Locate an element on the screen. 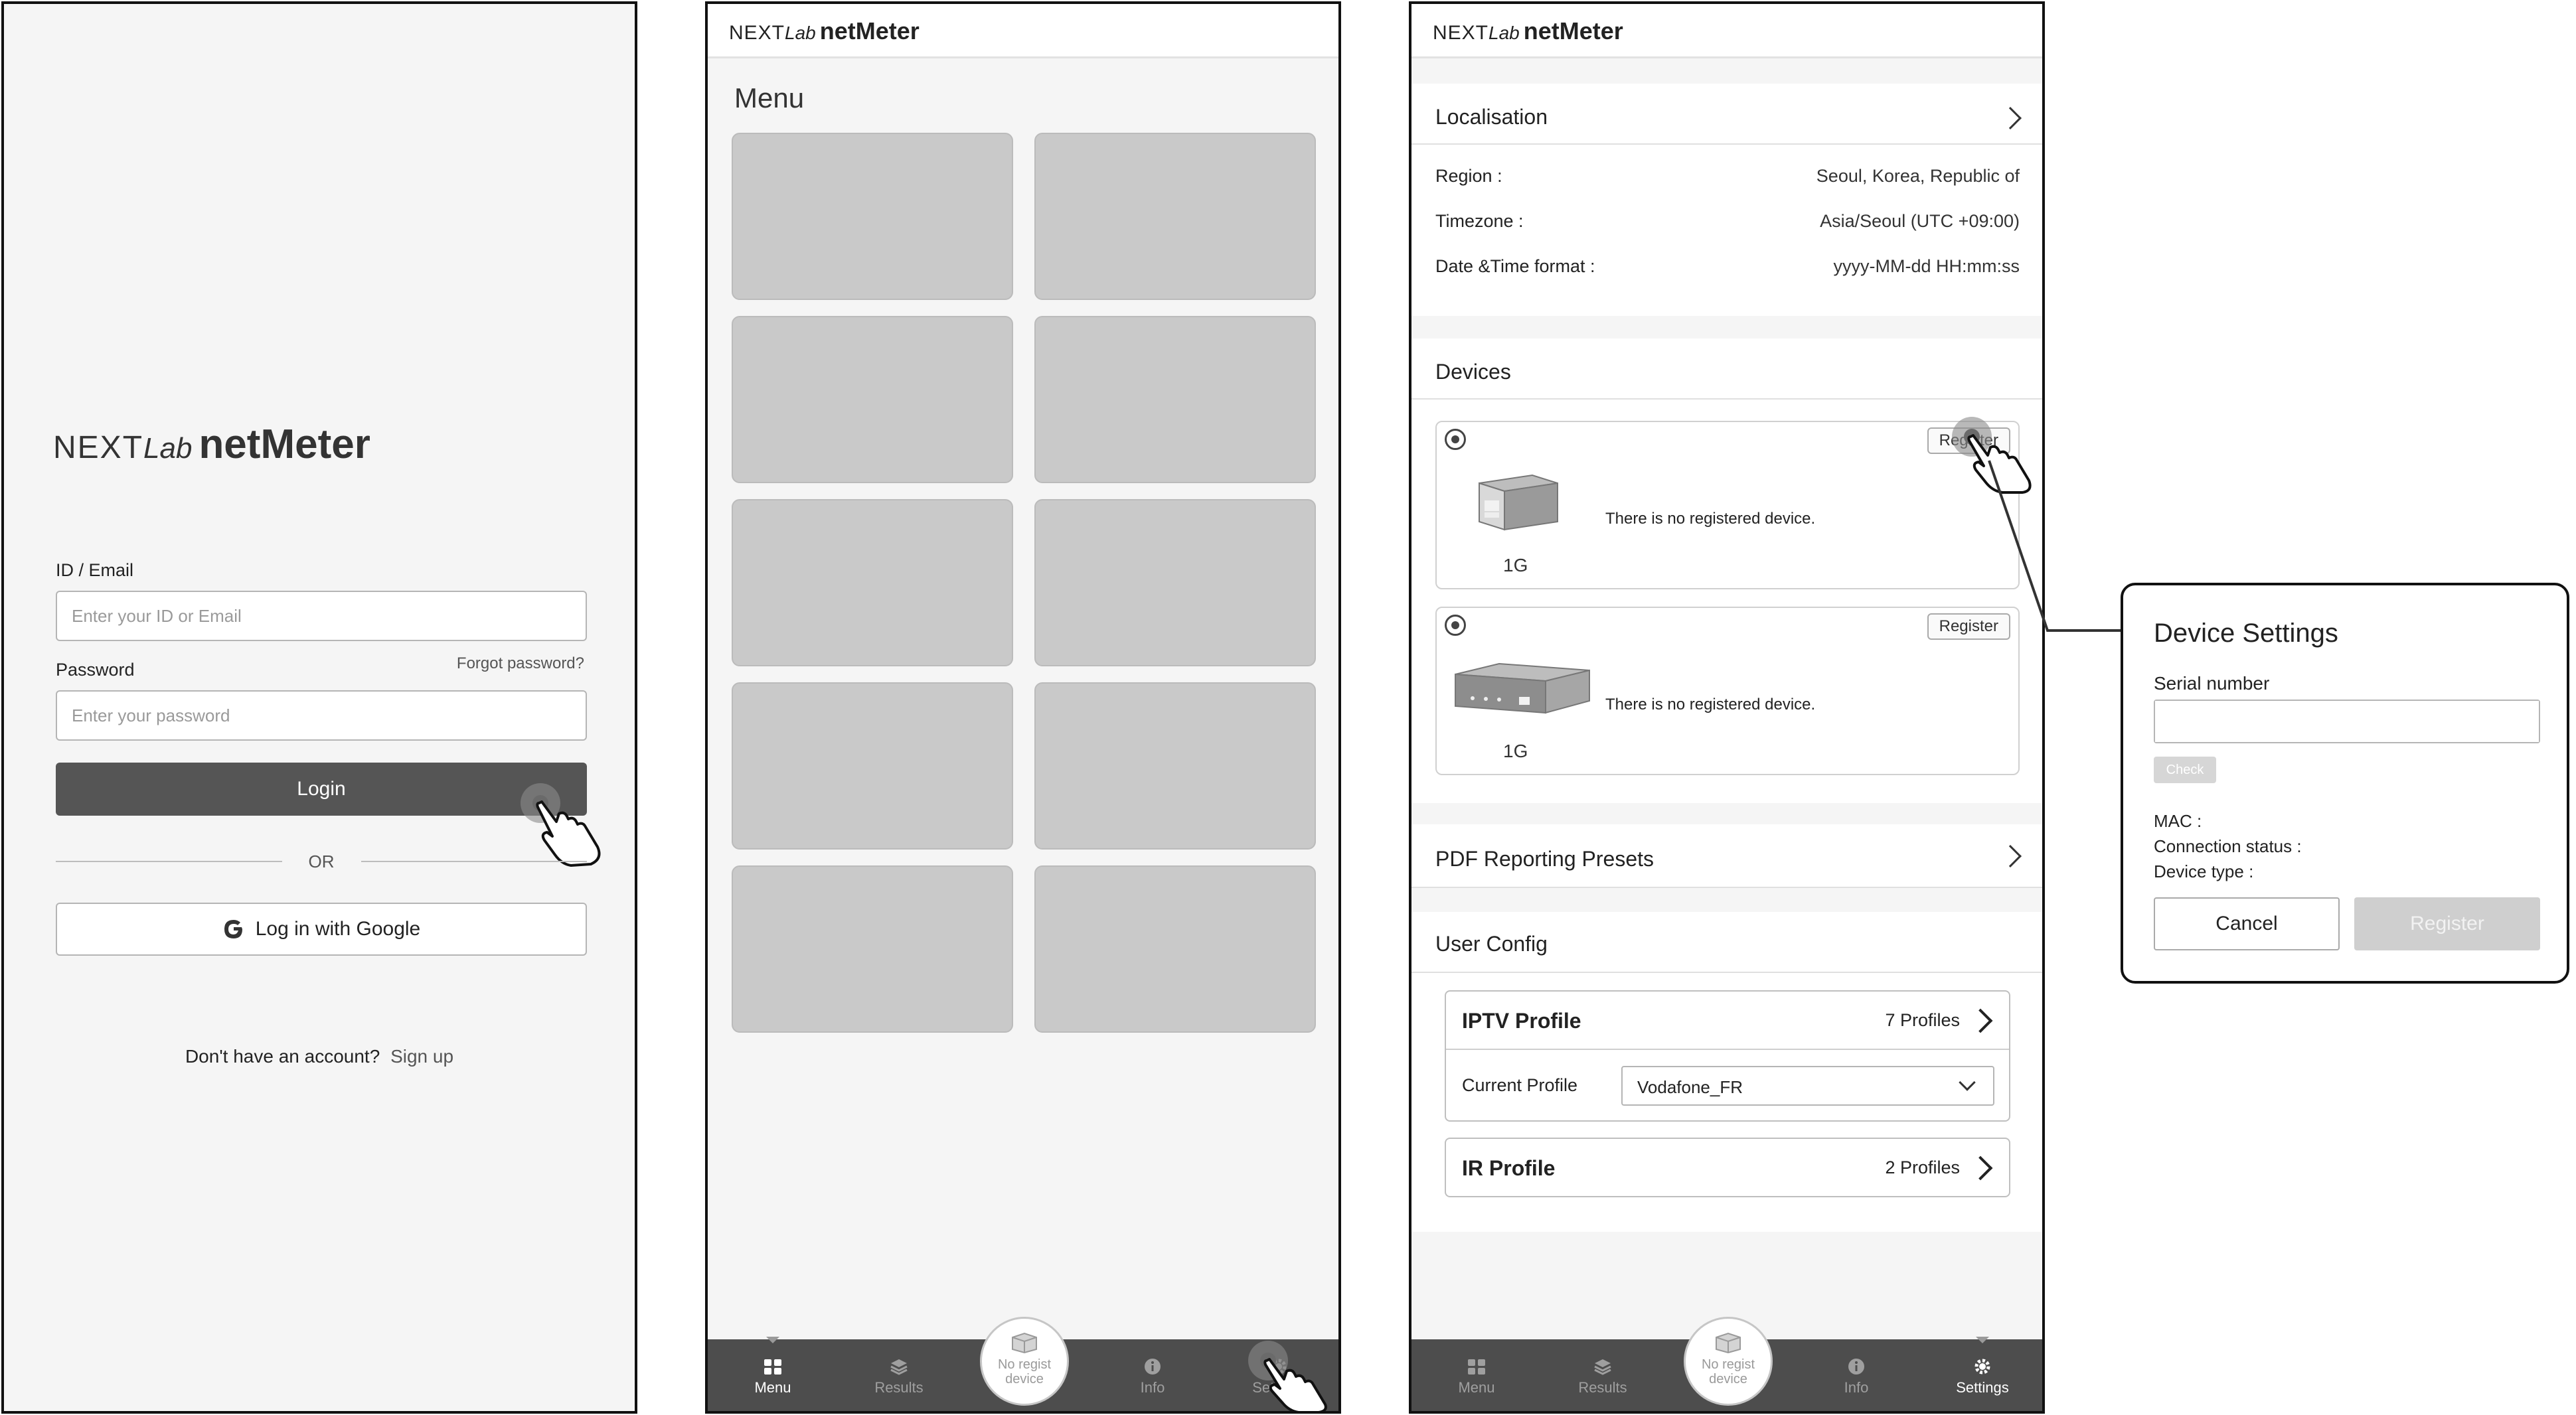 The width and height of the screenshot is (2576, 1415). info-icon is located at coordinates (1856, 1367).